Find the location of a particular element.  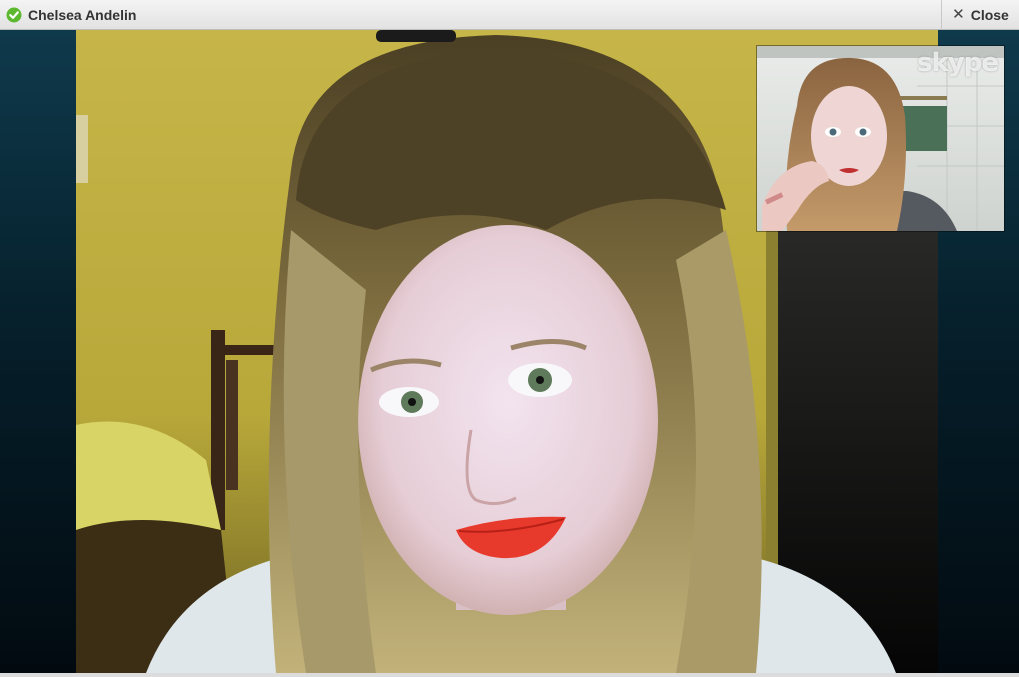

title-bar: Chelsea Andelin ✕ Close is located at coordinates (509, 15).